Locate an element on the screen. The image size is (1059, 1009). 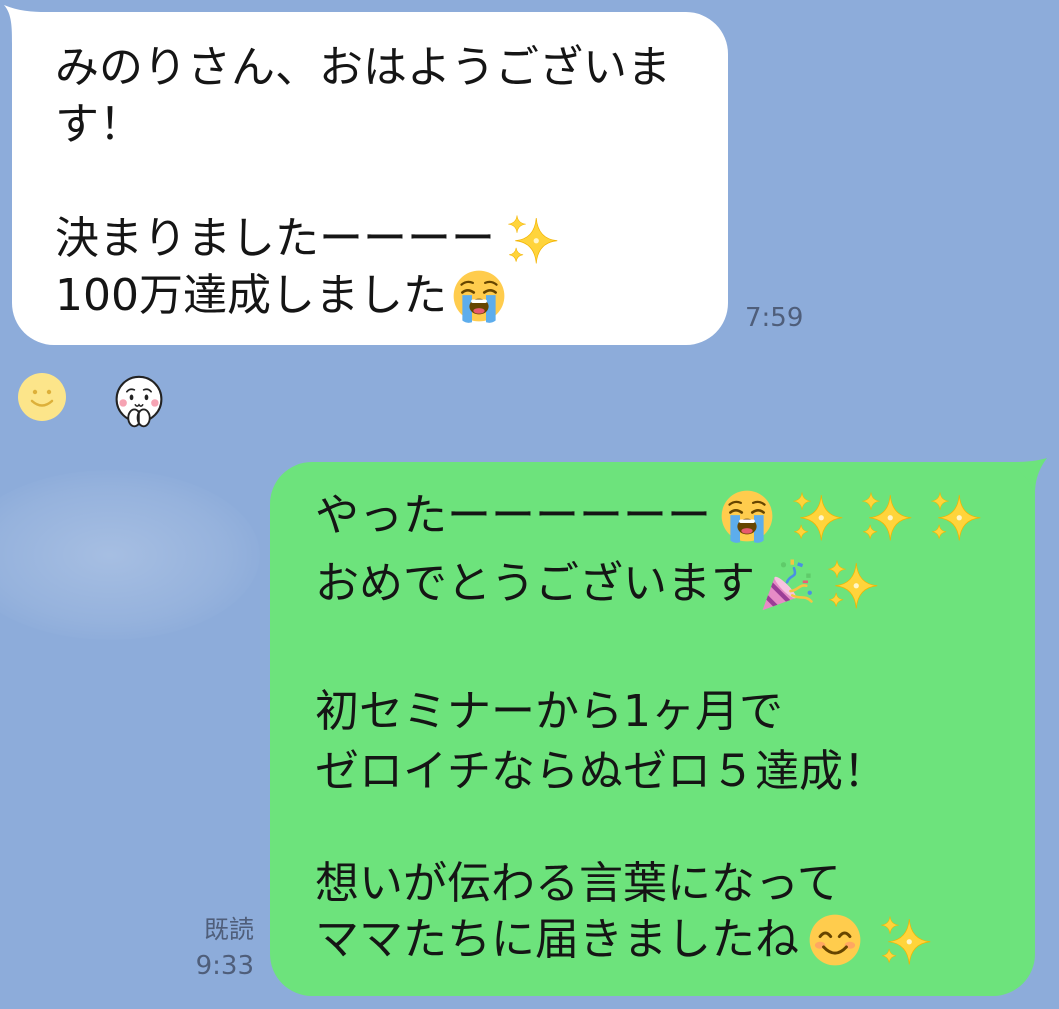
message-line: 想いが伝わる言葉になって is located at coordinates (675, 884).